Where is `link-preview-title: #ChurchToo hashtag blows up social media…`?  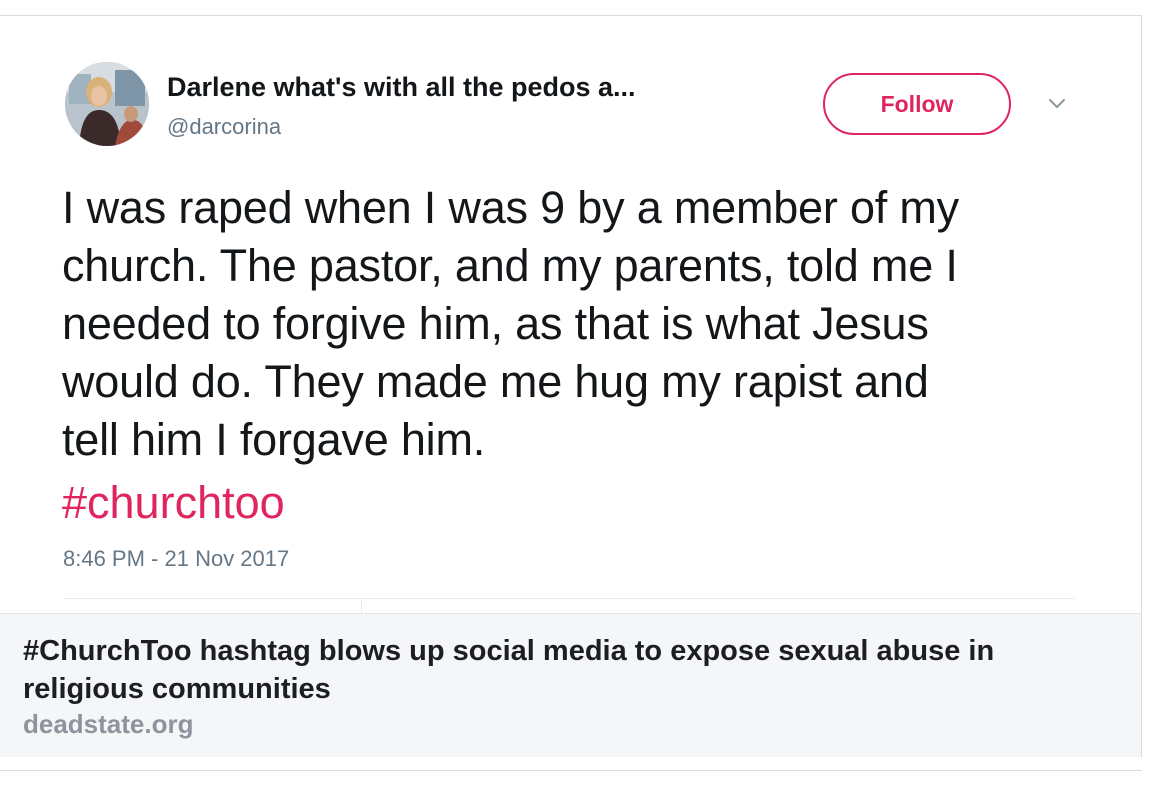 link-preview-title: #ChurchToo hashtag blows up social media… is located at coordinates (573, 670).